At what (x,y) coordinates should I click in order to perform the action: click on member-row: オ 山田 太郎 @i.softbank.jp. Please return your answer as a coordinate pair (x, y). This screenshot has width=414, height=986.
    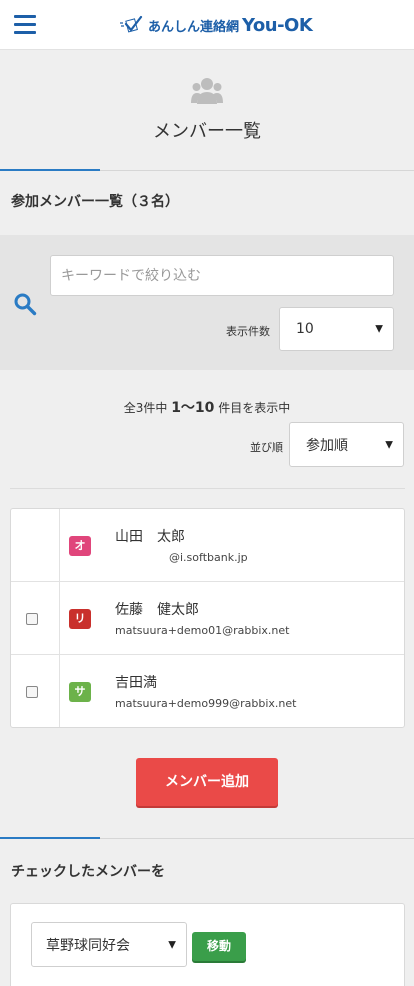
    Looking at the image, I should click on (207, 545).